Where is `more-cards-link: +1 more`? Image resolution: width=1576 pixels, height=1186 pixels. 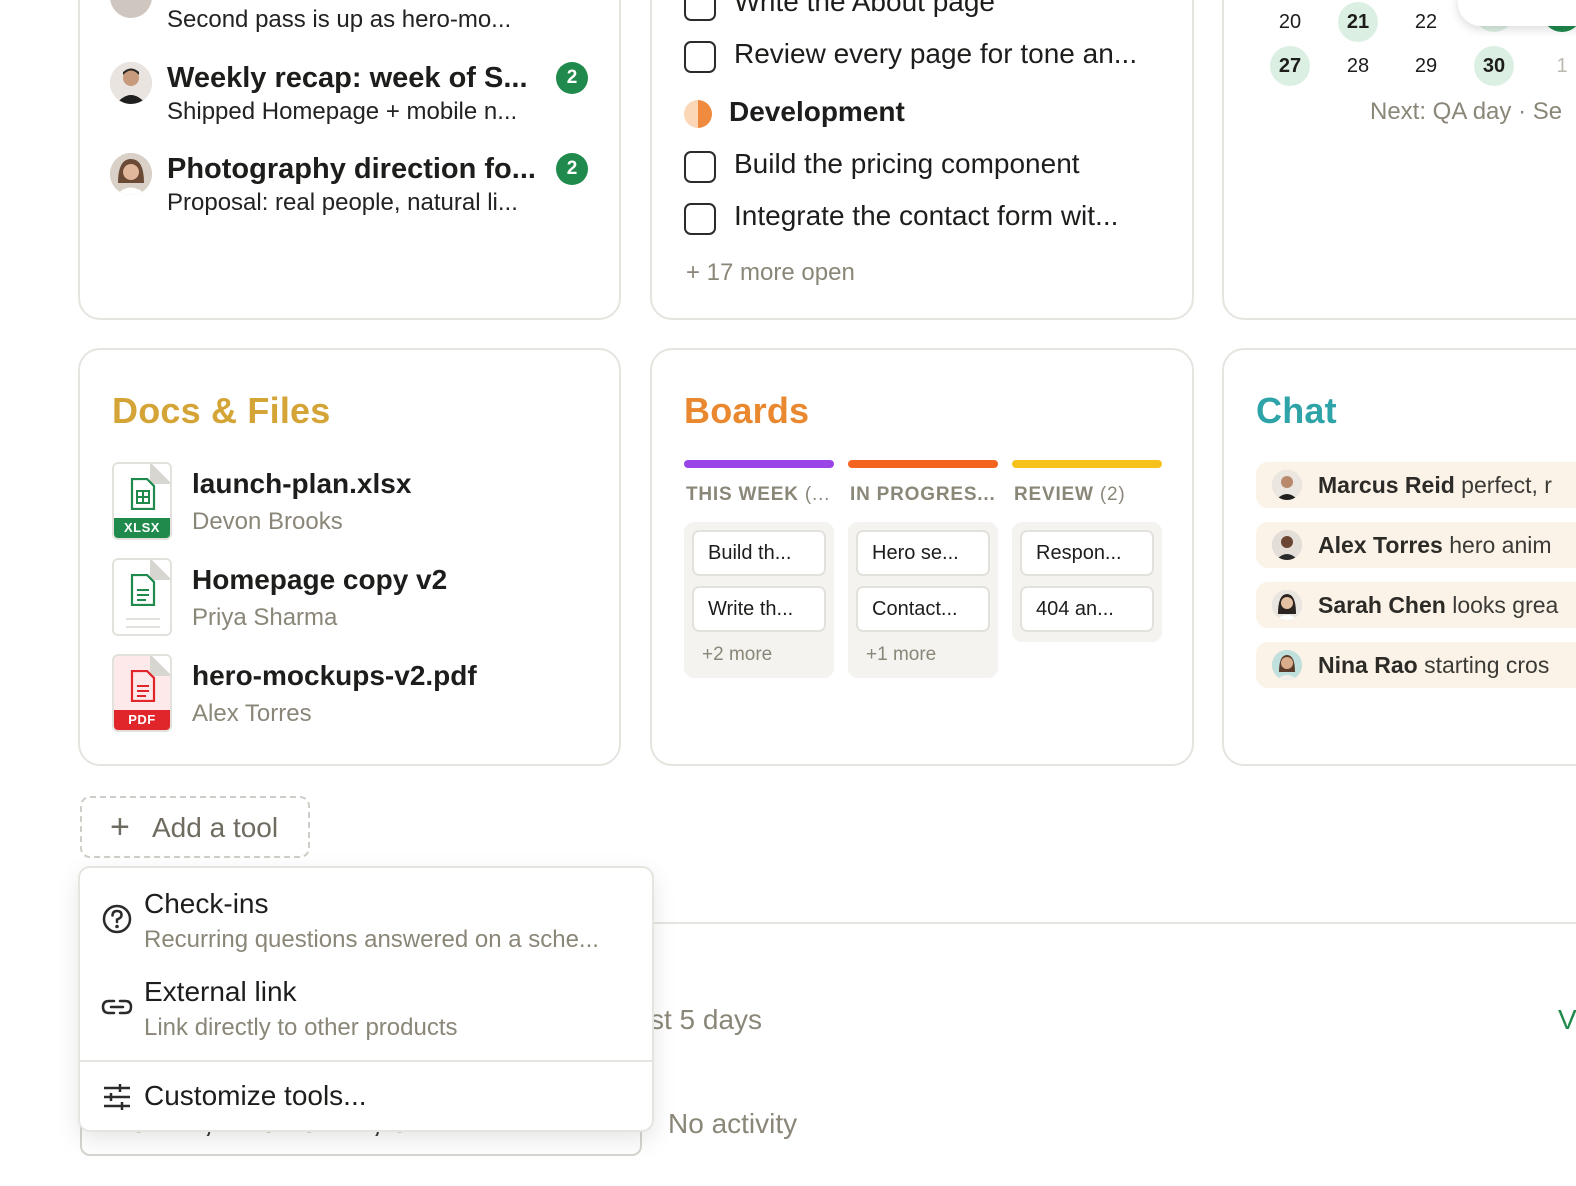 more-cards-link: +1 more is located at coordinates (901, 655).